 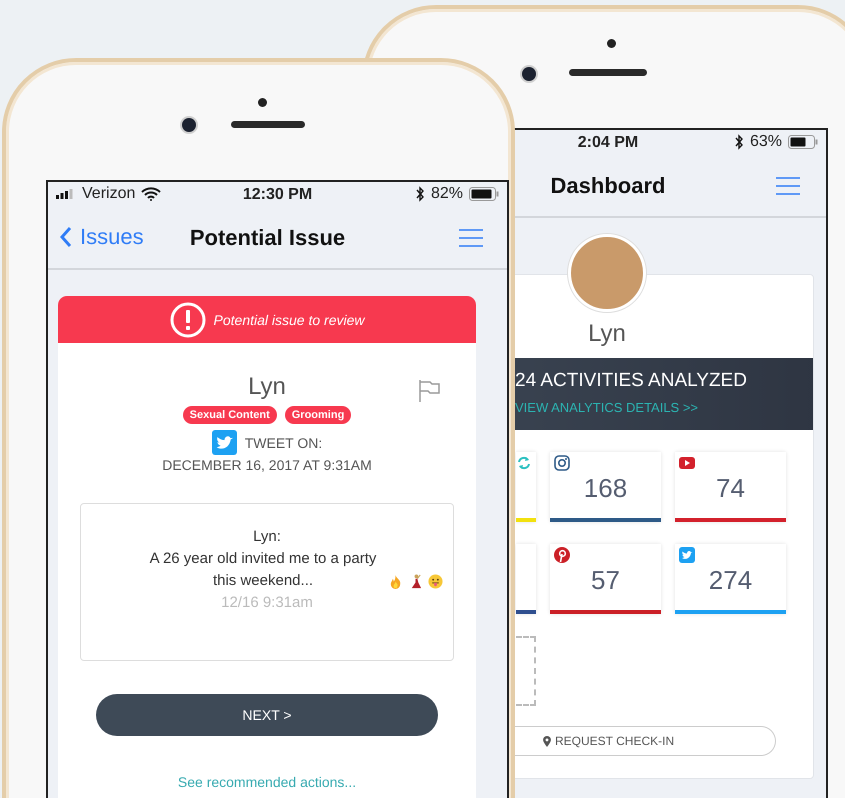 I want to click on post-date: DECEMBER 16, 2017 AT 9:31AM, so click(x=267, y=465).